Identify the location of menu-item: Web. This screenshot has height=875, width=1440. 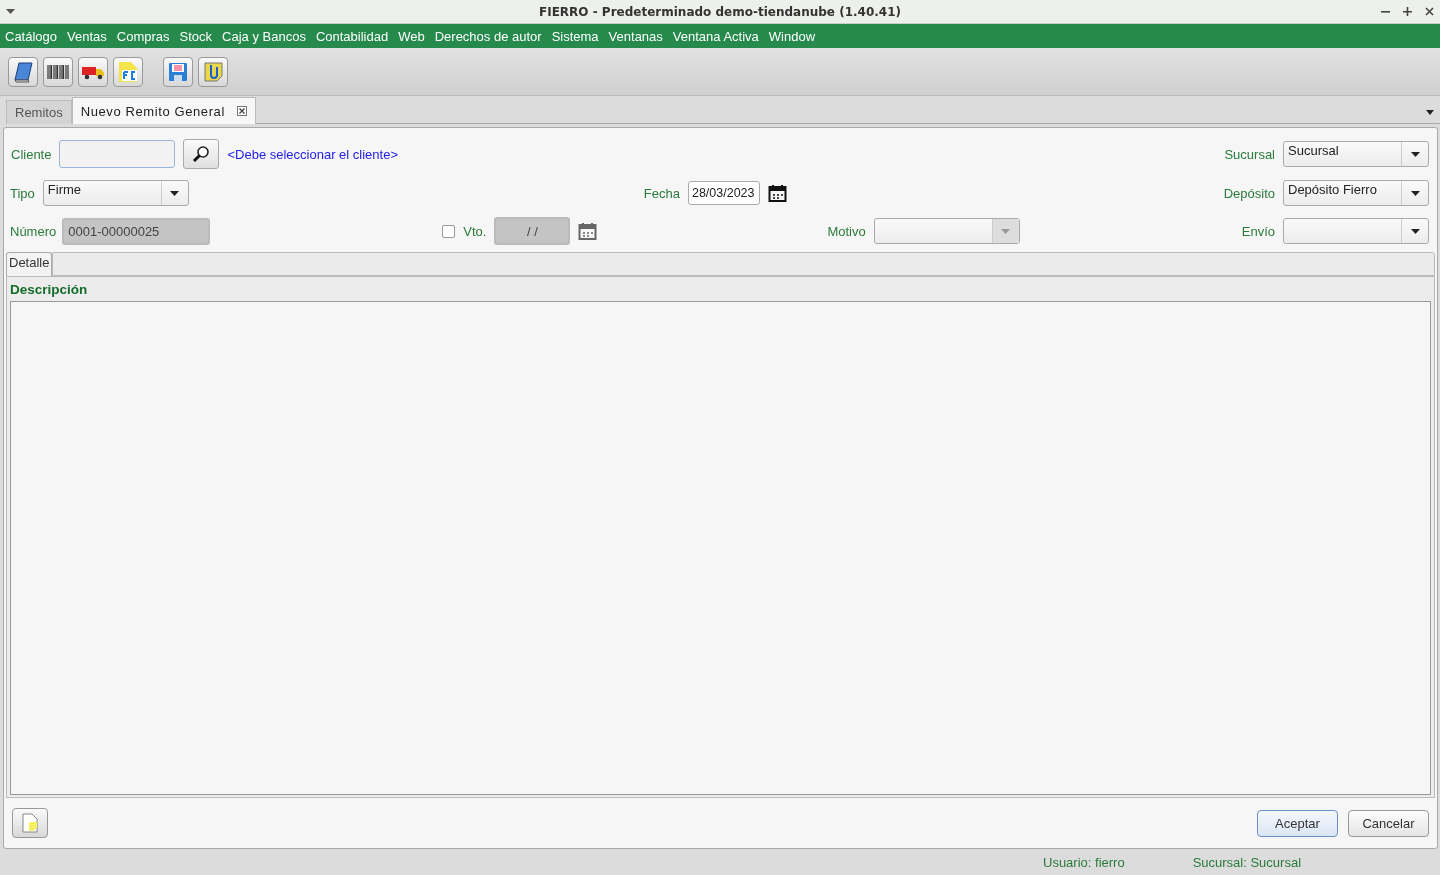
(411, 36).